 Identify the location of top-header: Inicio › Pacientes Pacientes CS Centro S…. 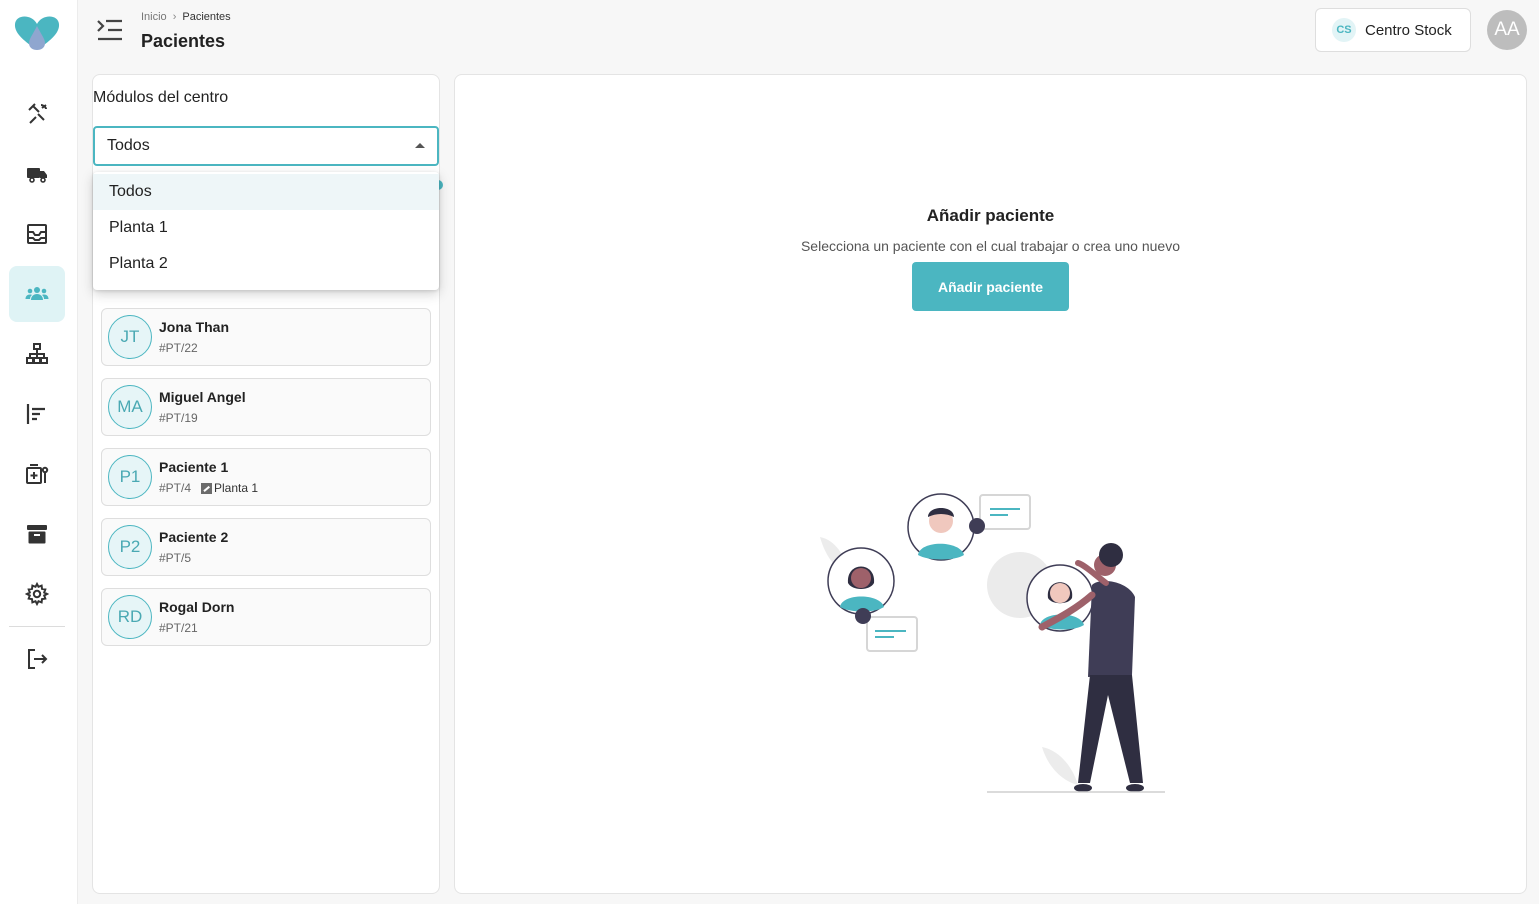
(808, 31).